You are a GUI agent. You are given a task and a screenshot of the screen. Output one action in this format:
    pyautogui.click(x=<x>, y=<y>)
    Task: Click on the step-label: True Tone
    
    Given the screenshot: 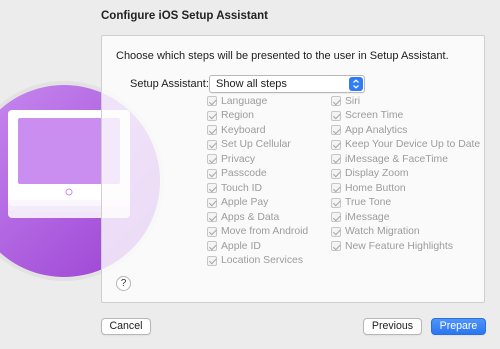 What is the action you would take?
    pyautogui.click(x=368, y=203)
    